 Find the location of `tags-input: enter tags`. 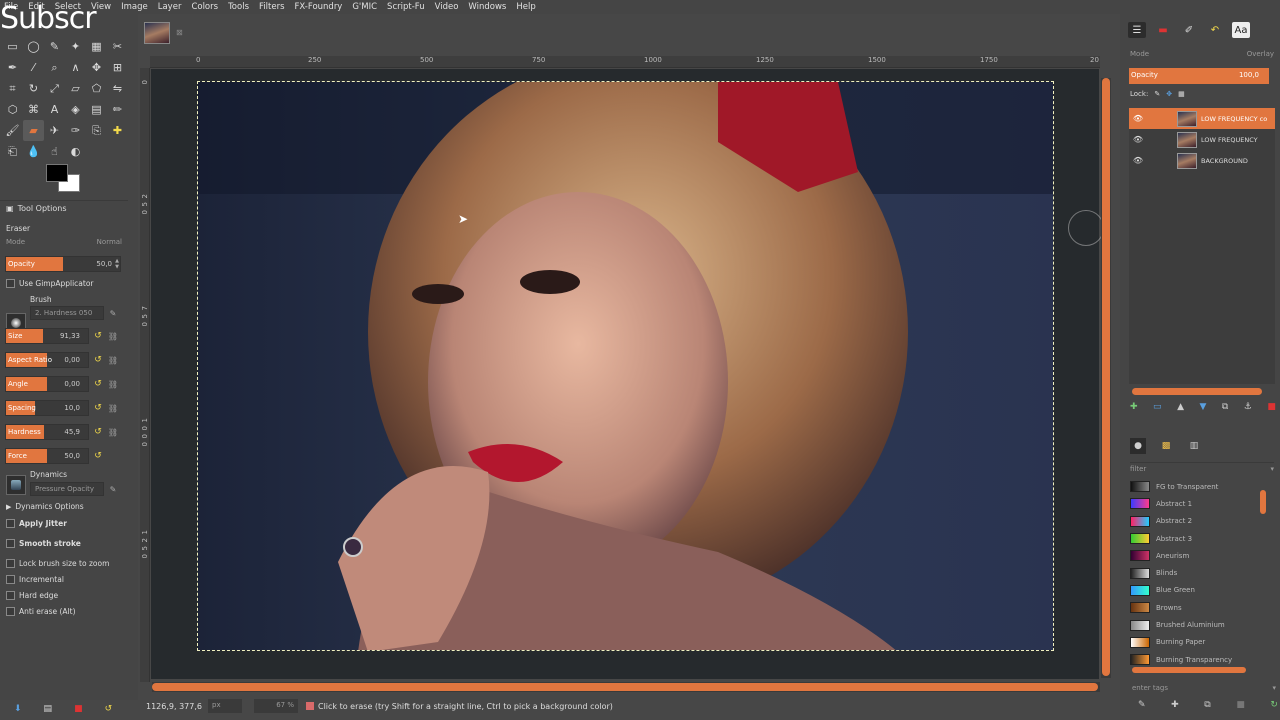

tags-input: enter tags is located at coordinates (1150, 688).